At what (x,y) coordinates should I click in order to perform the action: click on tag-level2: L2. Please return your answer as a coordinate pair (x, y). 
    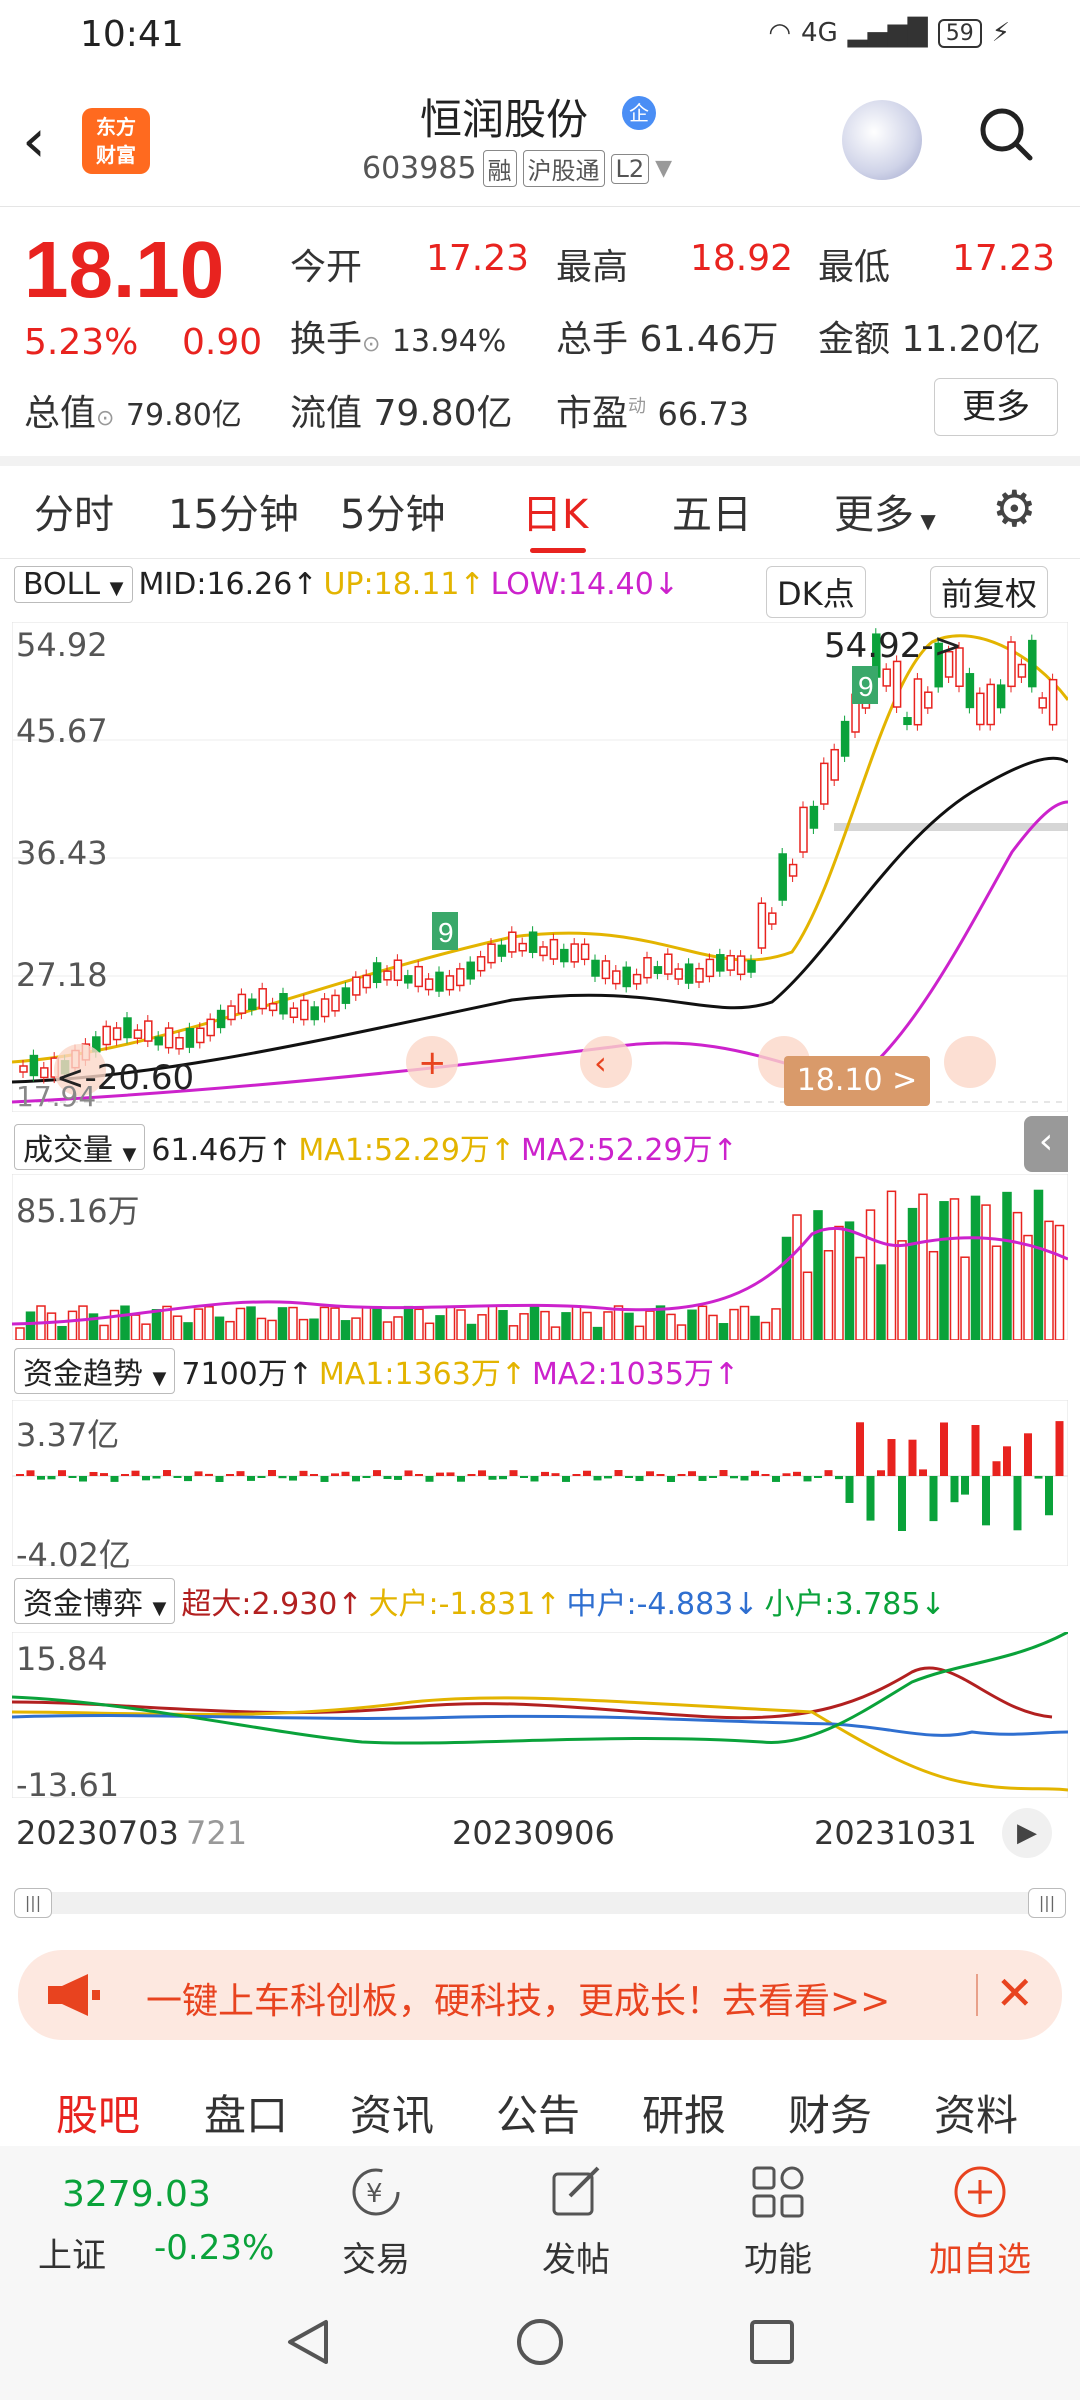
    Looking at the image, I should click on (630, 168).